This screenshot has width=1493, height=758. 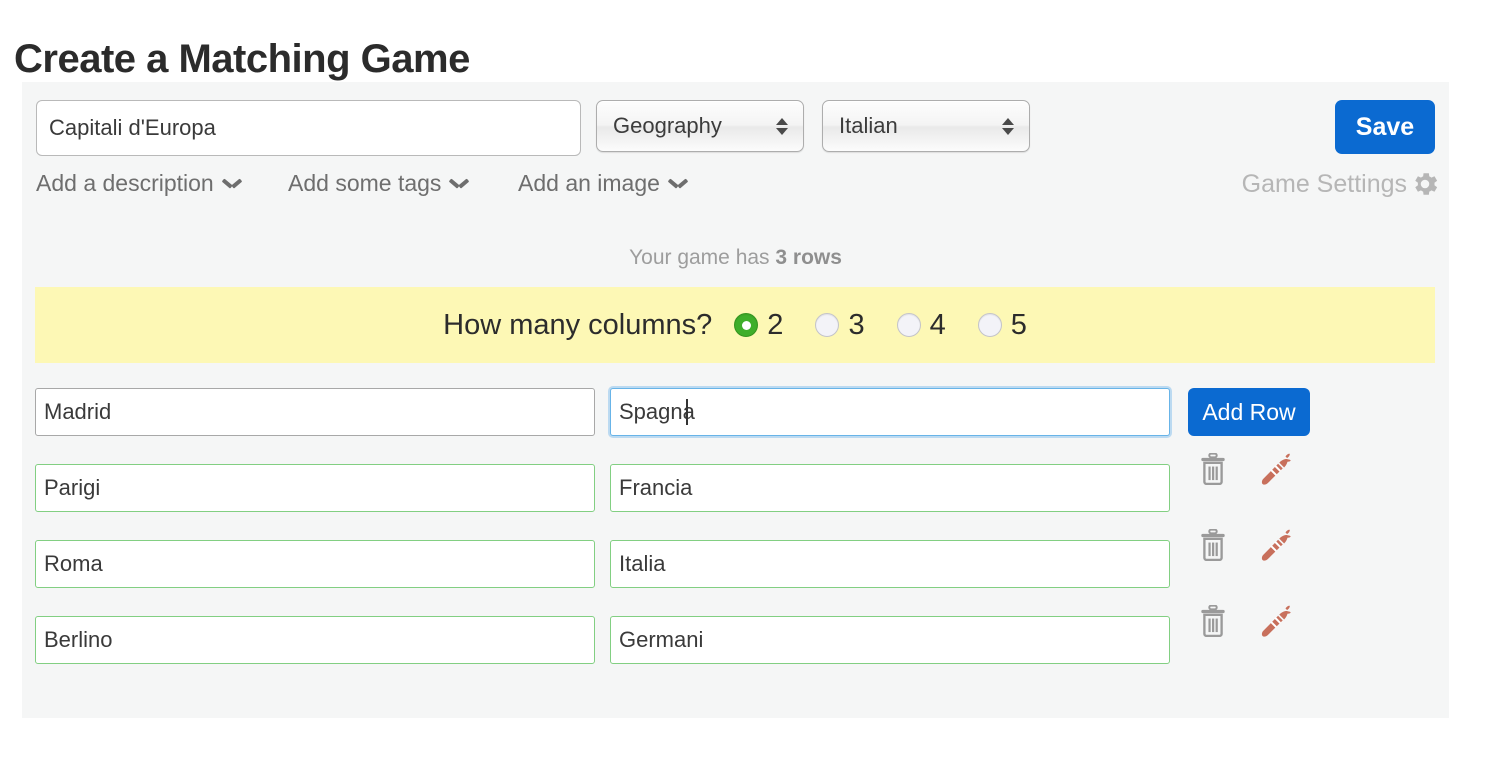 I want to click on columns-question-label: How many columns?, so click(x=578, y=324).